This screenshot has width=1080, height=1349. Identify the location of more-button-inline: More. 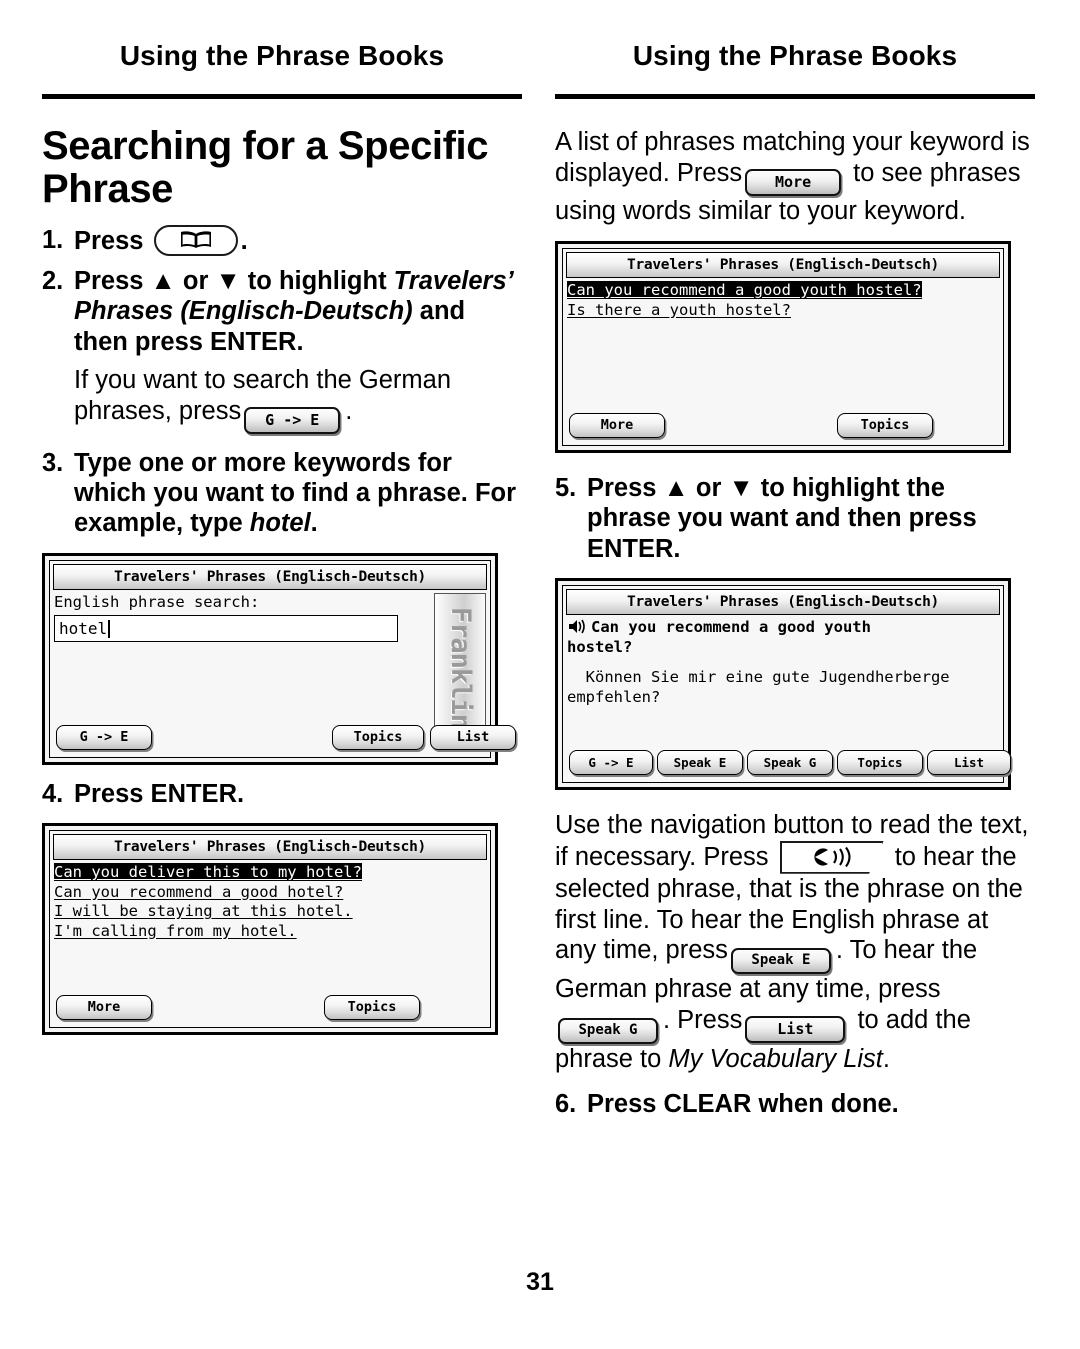
(793, 182).